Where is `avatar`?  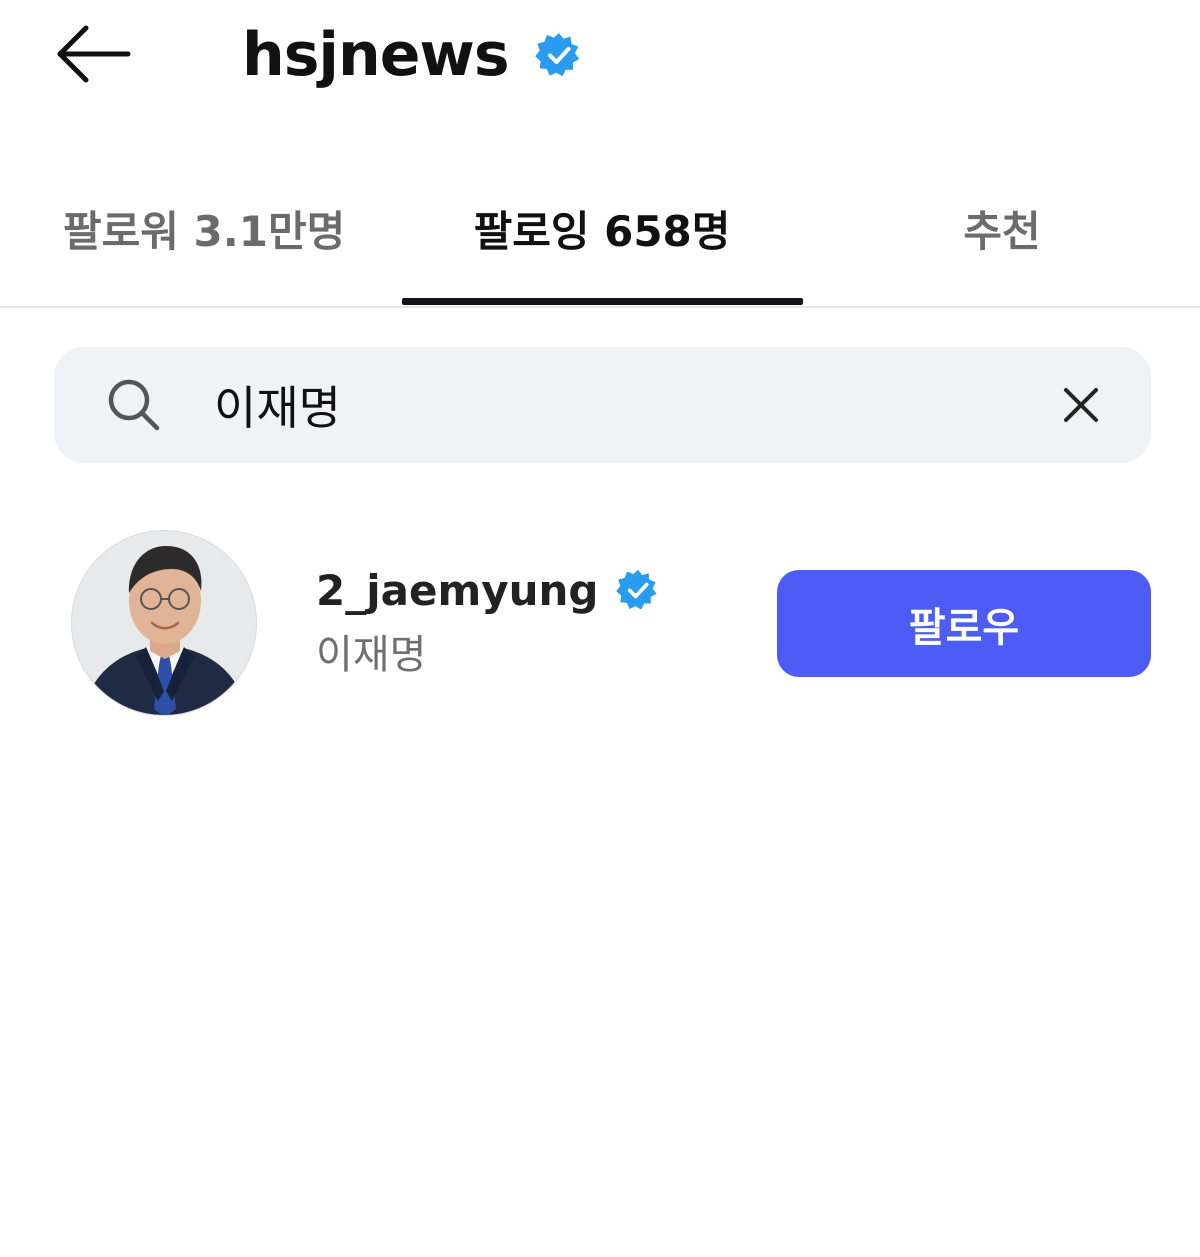
avatar is located at coordinates (164, 623).